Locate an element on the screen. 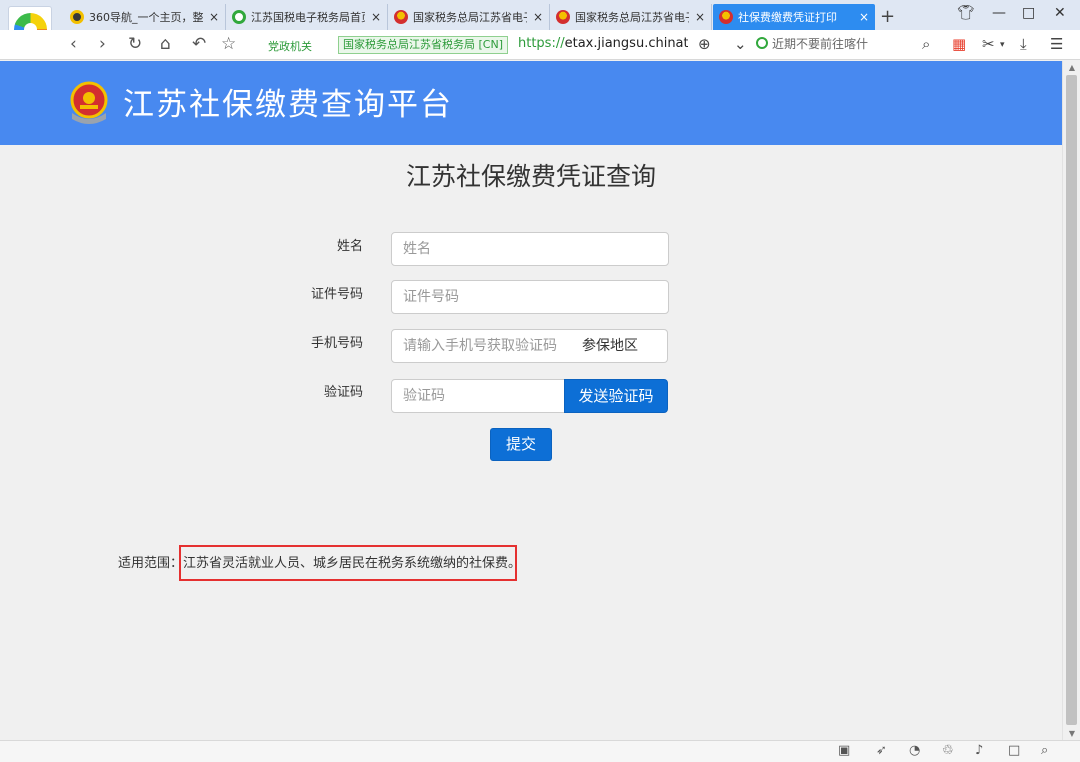 The height and width of the screenshot is (762, 1080). tab-etax-home: 江苏国税电子税务局首页 × is located at coordinates (307, 17).